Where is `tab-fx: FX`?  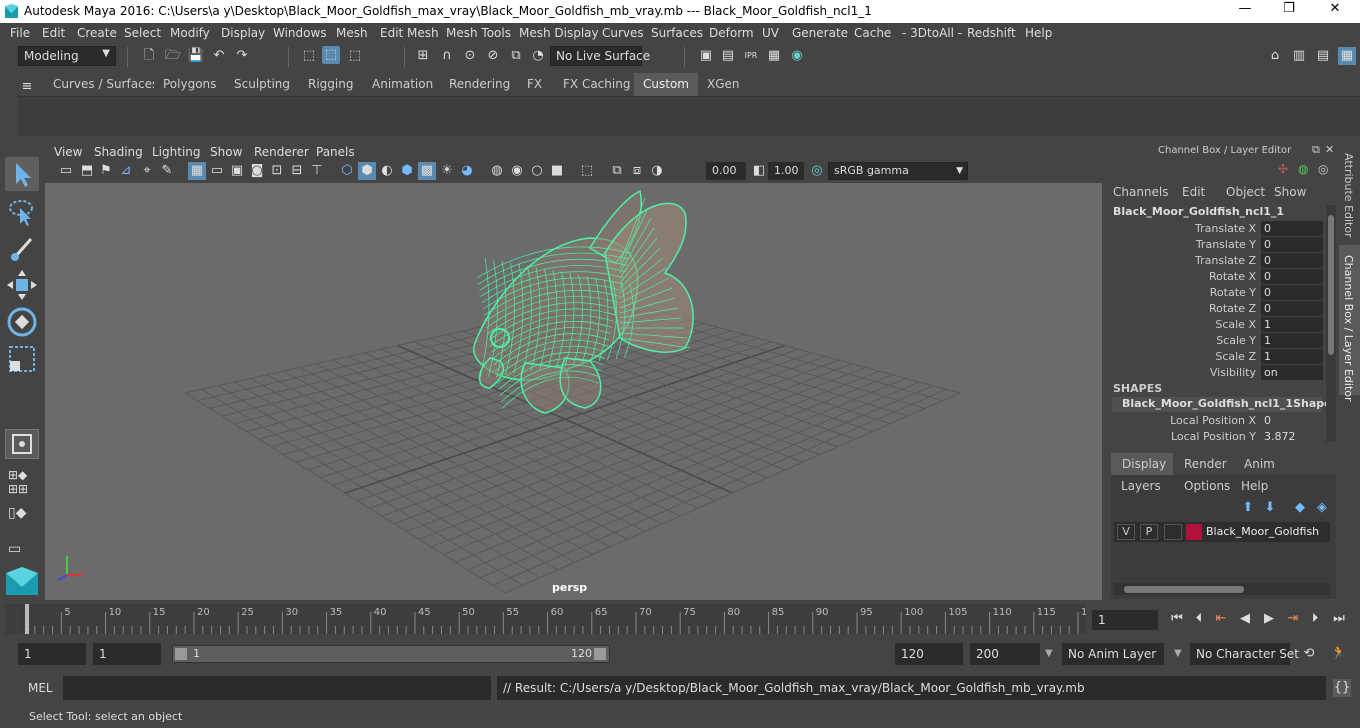 tab-fx: FX is located at coordinates (535, 84).